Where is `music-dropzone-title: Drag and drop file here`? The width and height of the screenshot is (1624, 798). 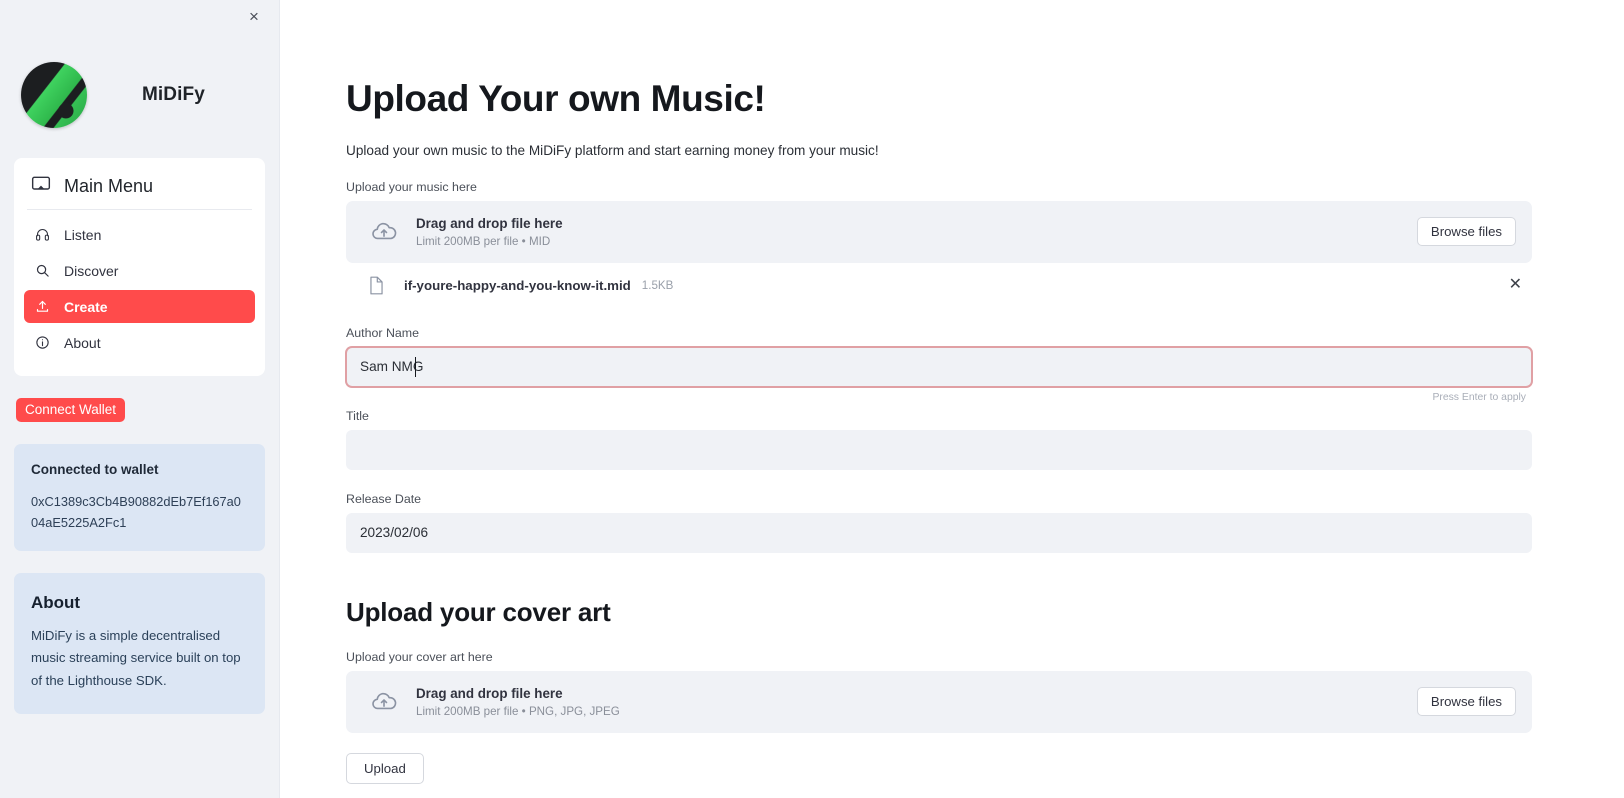 music-dropzone-title: Drag and drop file here is located at coordinates (489, 223).